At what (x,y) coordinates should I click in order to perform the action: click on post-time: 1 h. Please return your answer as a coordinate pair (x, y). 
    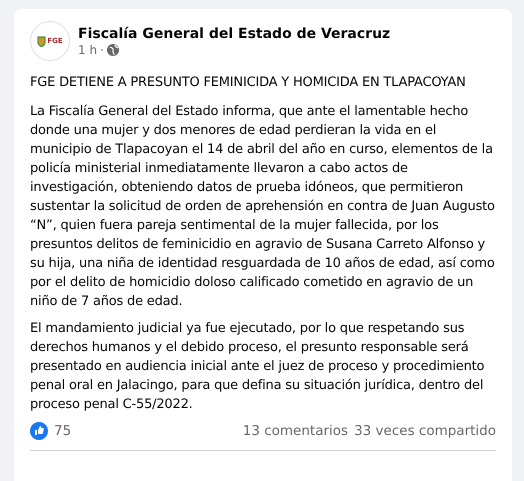
    Looking at the image, I should click on (88, 49).